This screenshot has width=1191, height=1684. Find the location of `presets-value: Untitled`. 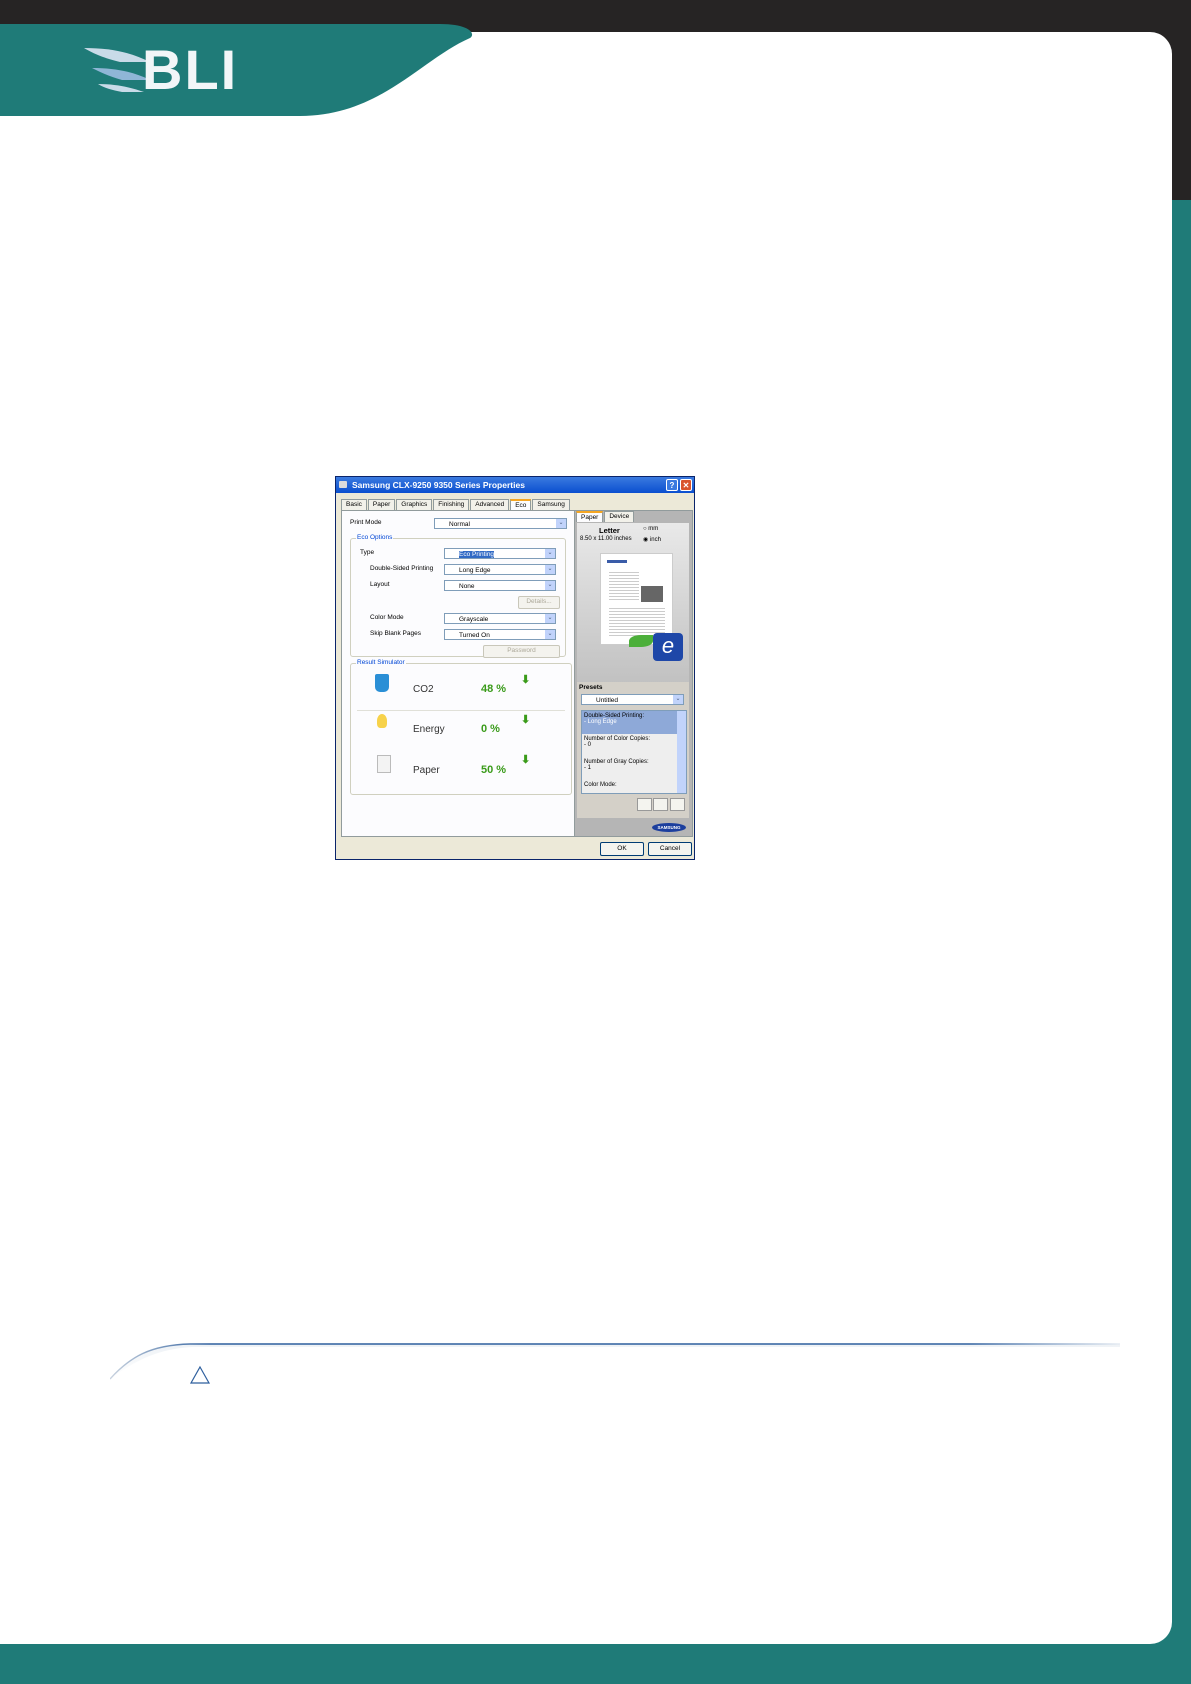

presets-value: Untitled is located at coordinates (607, 700).